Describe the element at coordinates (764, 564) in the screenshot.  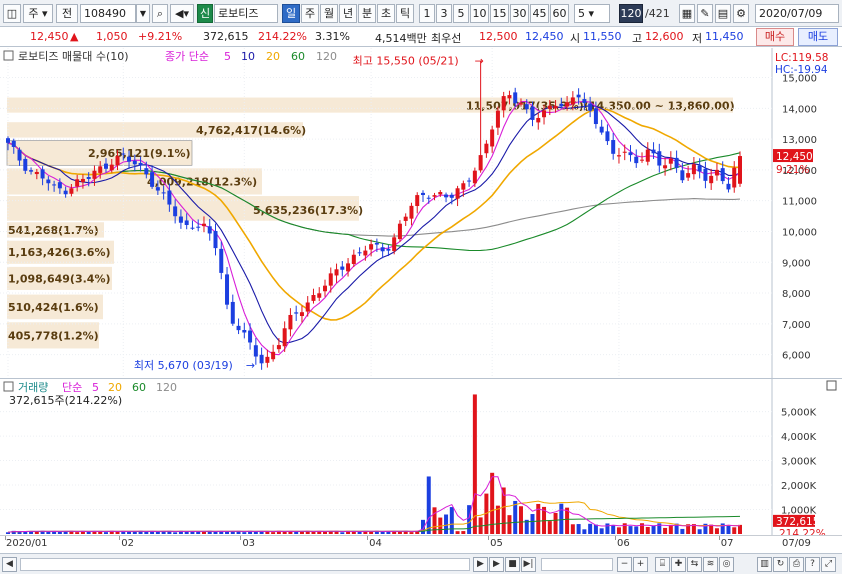
I see `layout-icon: ▥` at that location.